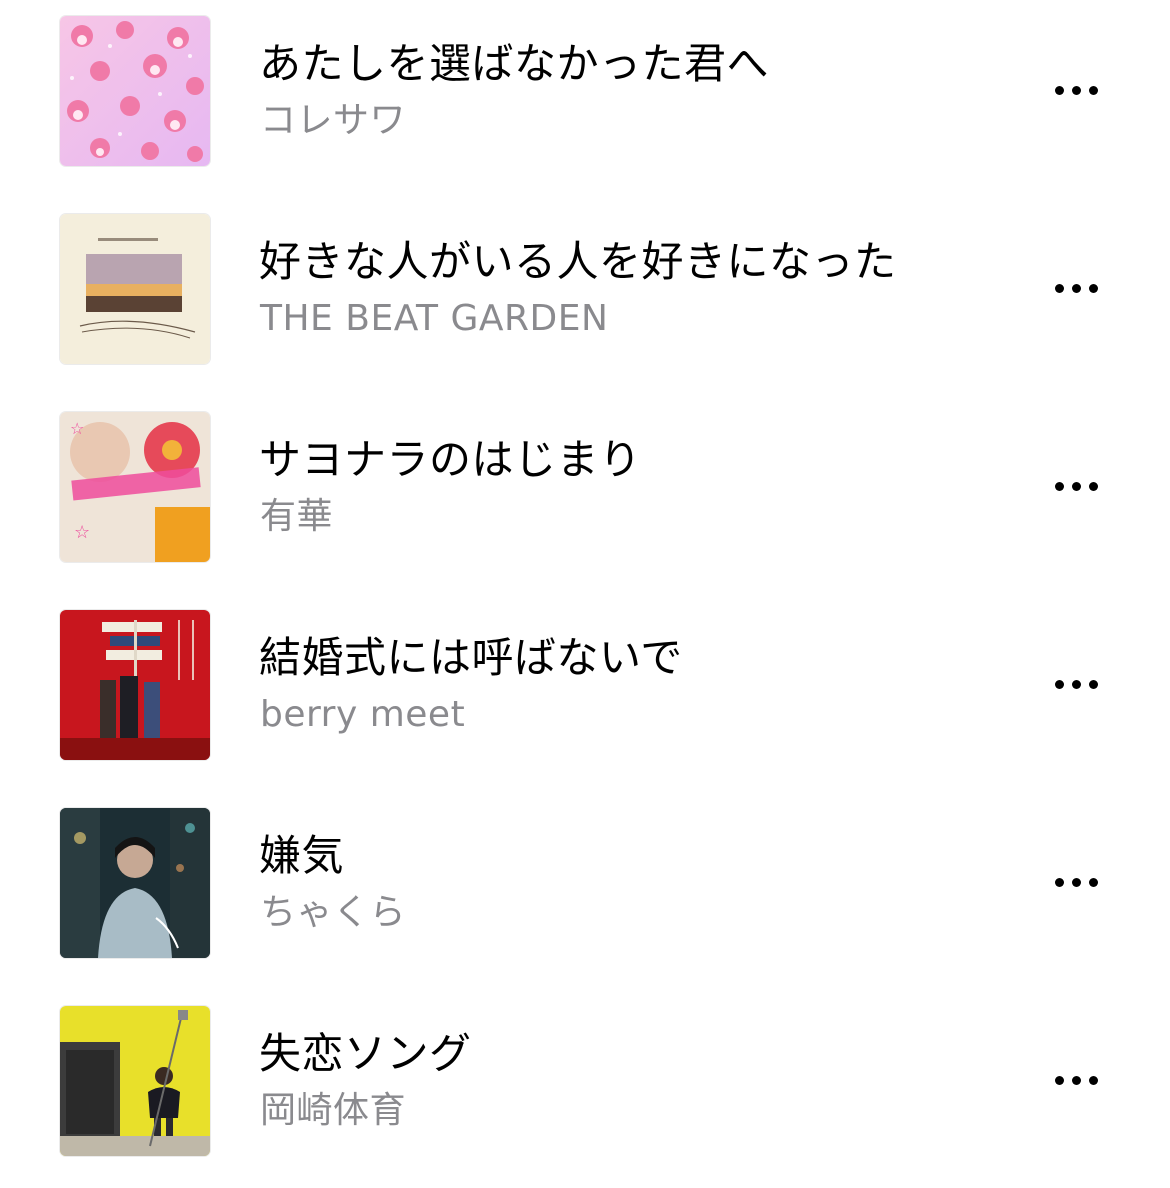 This screenshot has width=1170, height=1188. I want to click on song-artist: THE BEAT GARDEN, so click(434, 318).